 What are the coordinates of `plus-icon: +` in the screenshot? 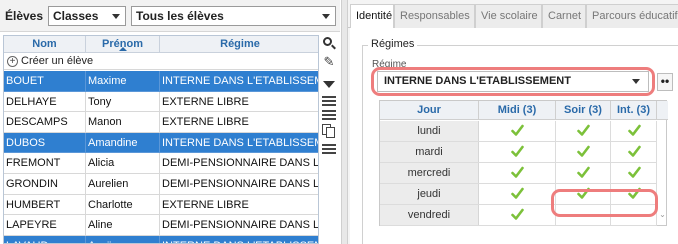 It's located at (12, 61).